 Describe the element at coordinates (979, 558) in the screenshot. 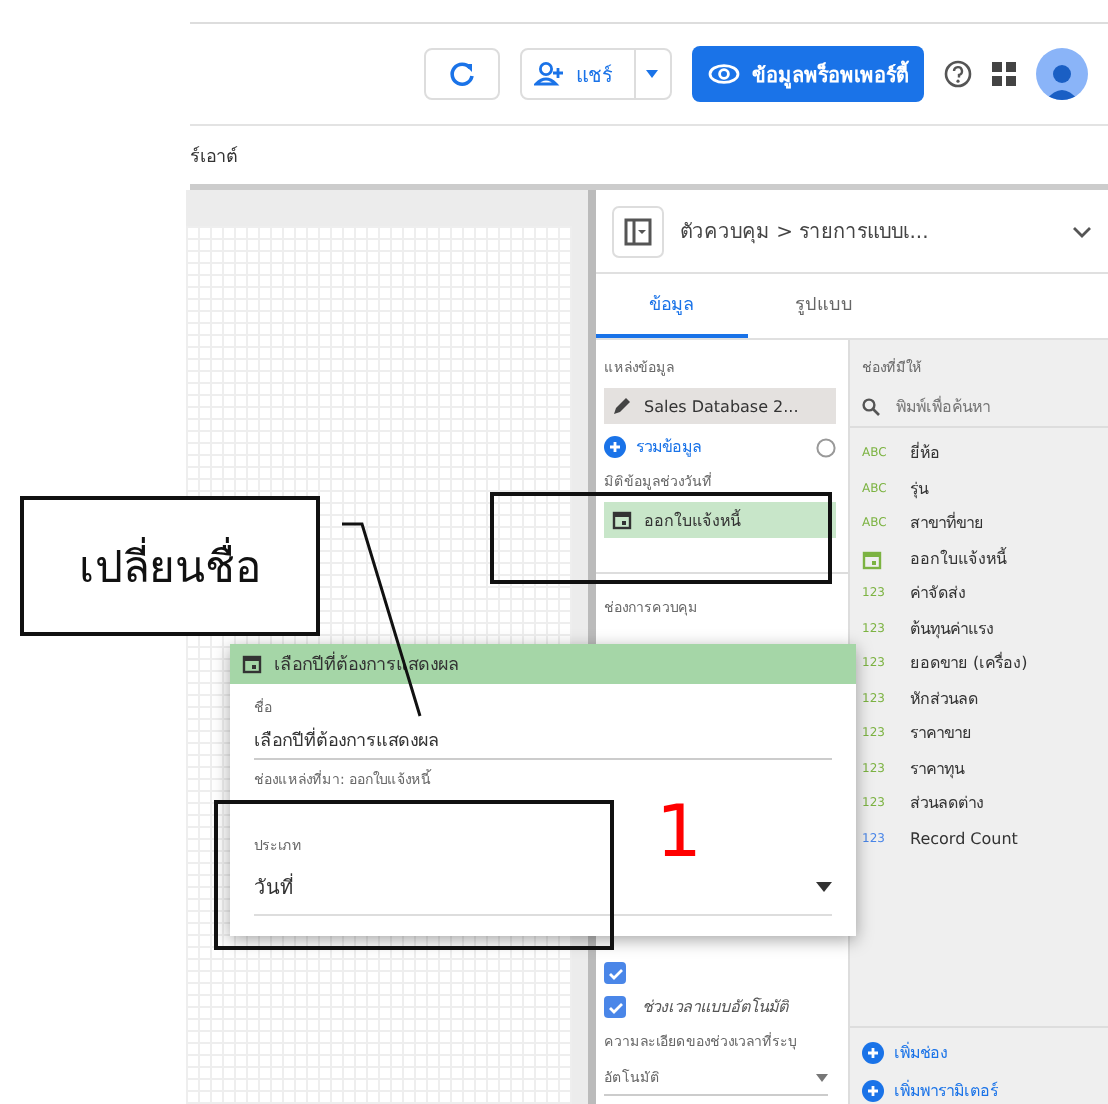

I see `field-item: ออกใบแจ้งหนี้` at that location.